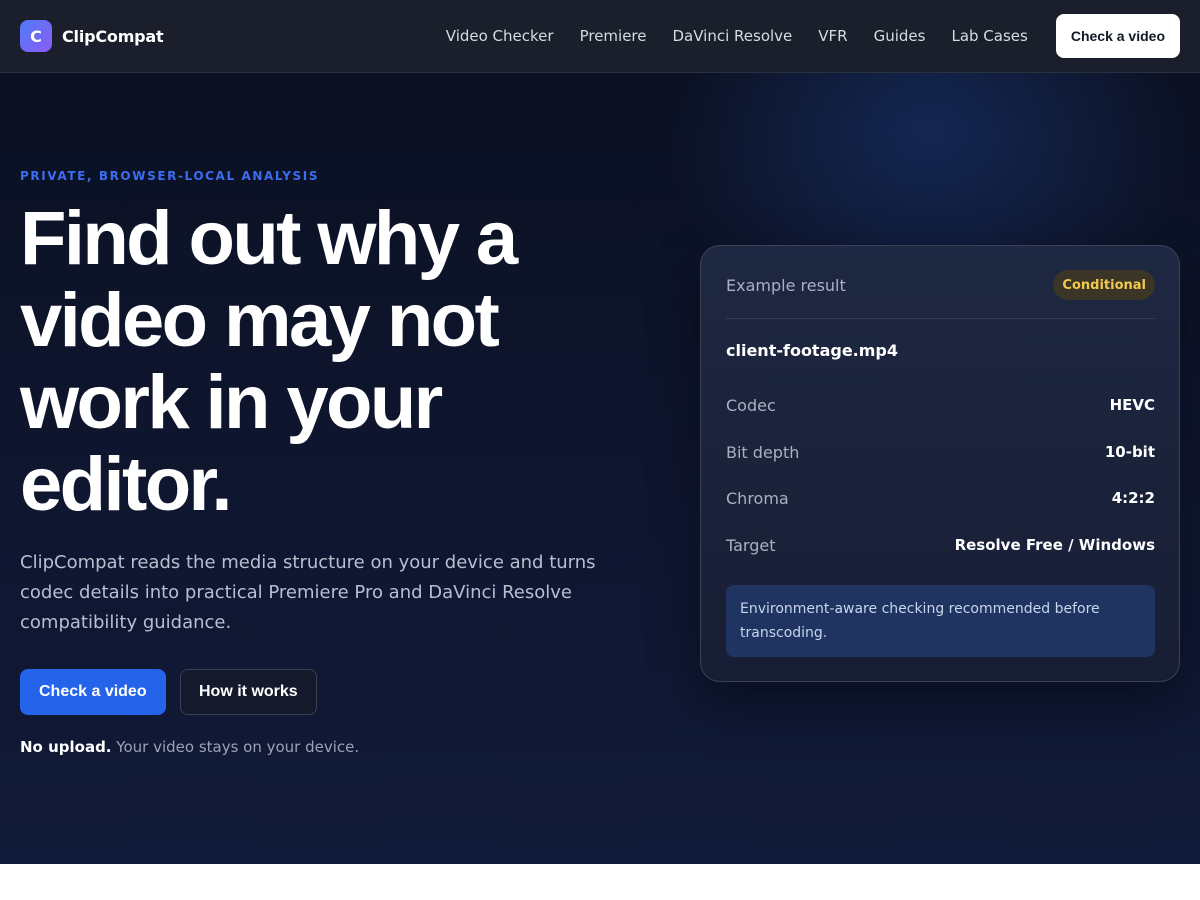 The width and height of the screenshot is (1200, 900). I want to click on privacy-note-strong: No upload., so click(66, 747).